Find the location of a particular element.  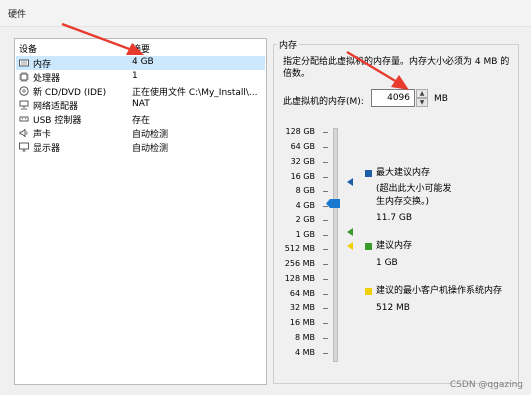

scale-label: 8 MB is located at coordinates (304, 337).